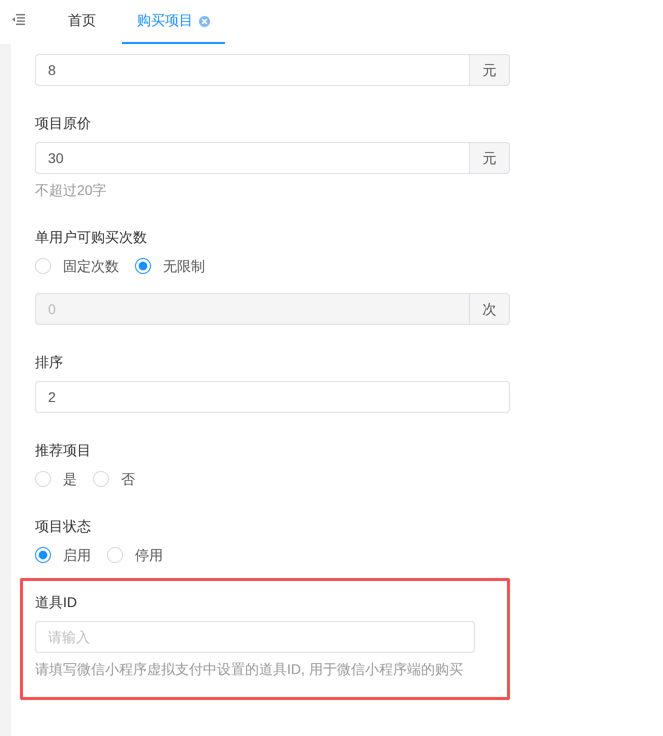 The height and width of the screenshot is (736, 663). I want to click on unit-label: 次, so click(490, 309).